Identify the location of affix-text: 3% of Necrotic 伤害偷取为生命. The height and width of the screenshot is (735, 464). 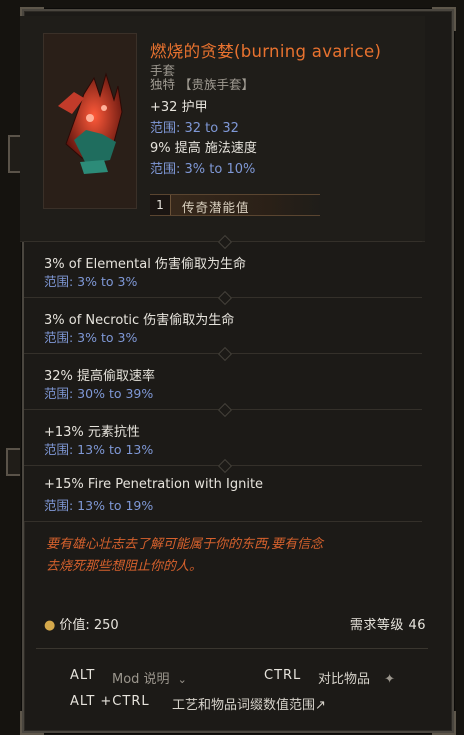
(139, 320).